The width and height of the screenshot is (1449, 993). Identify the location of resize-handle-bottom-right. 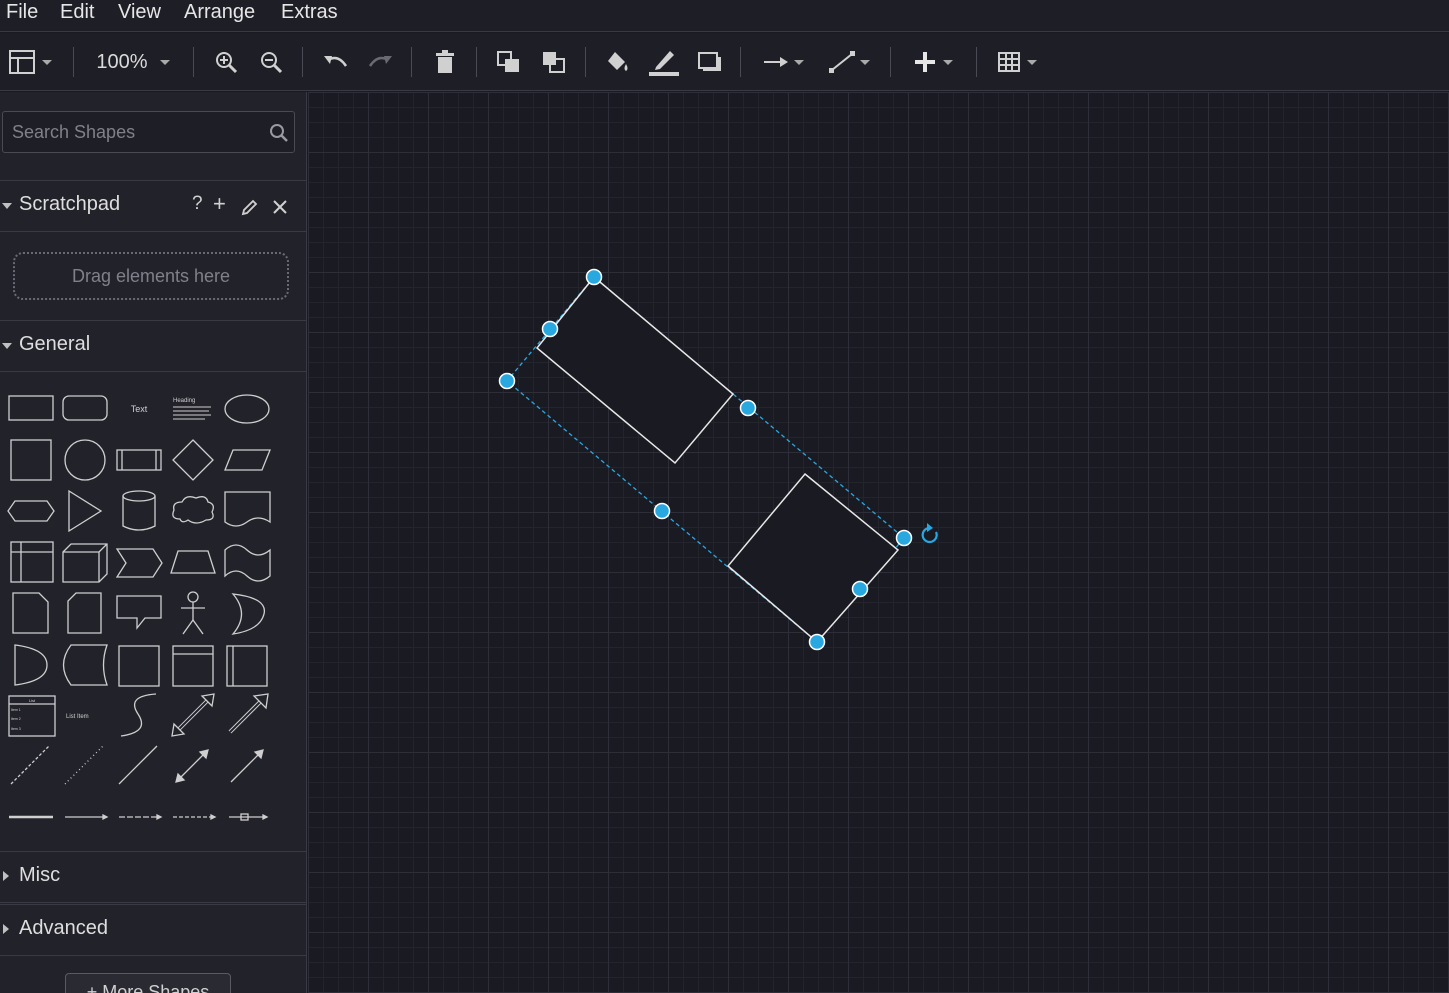
(860, 589).